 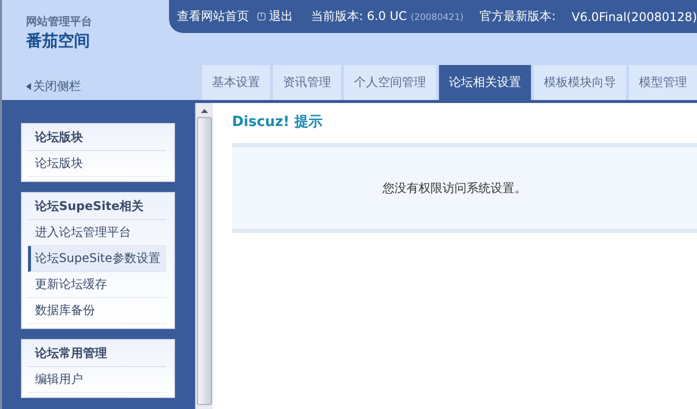 What do you see at coordinates (102, 89) in the screenshot?
I see `close-sidebar-link: 关闭侧栏` at bounding box center [102, 89].